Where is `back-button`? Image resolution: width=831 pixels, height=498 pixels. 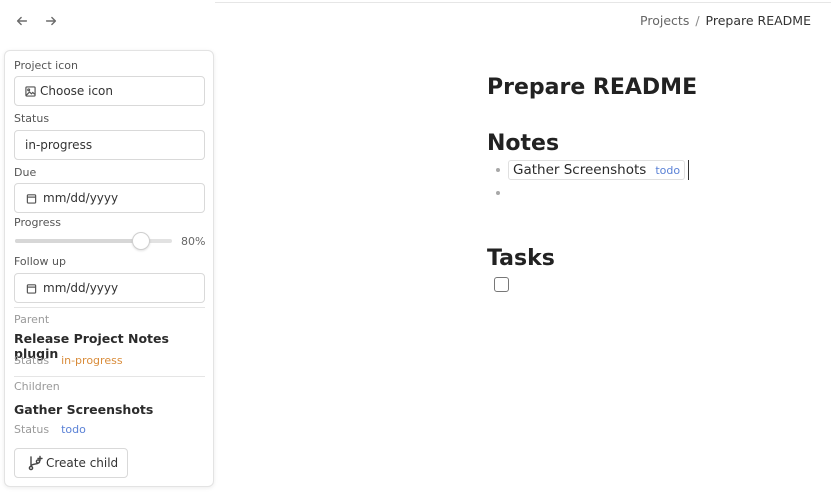 back-button is located at coordinates (22, 21).